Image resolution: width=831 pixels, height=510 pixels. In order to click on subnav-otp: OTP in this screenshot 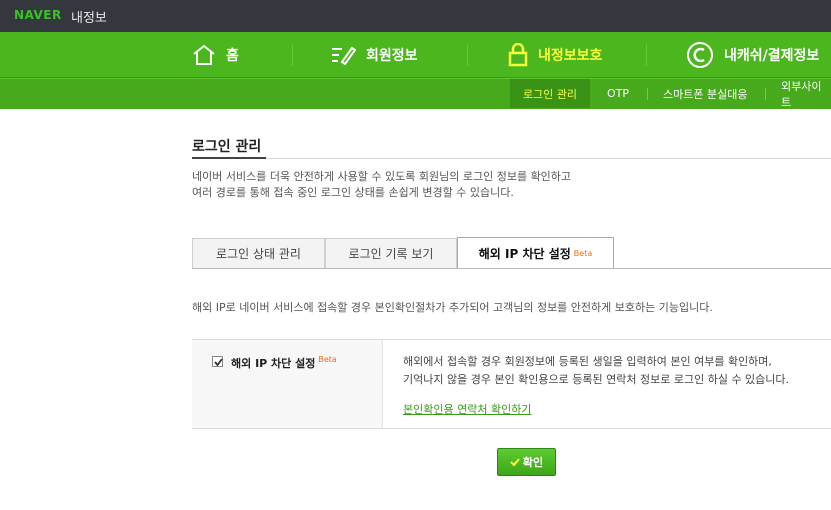, I will do `click(618, 93)`.